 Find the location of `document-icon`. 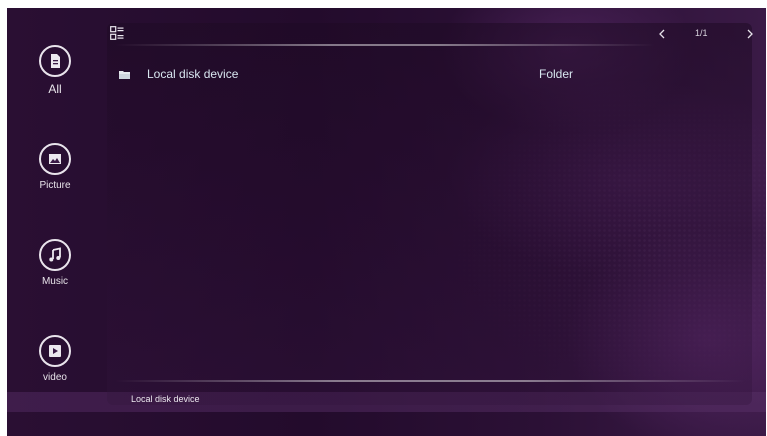

document-icon is located at coordinates (55, 61).